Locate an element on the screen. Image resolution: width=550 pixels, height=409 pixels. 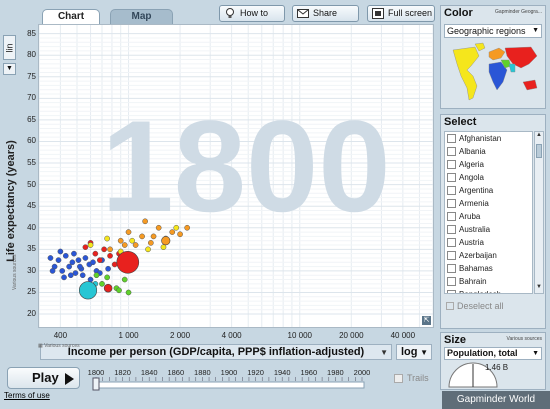
trails-checkbox is located at coordinates (398, 378).